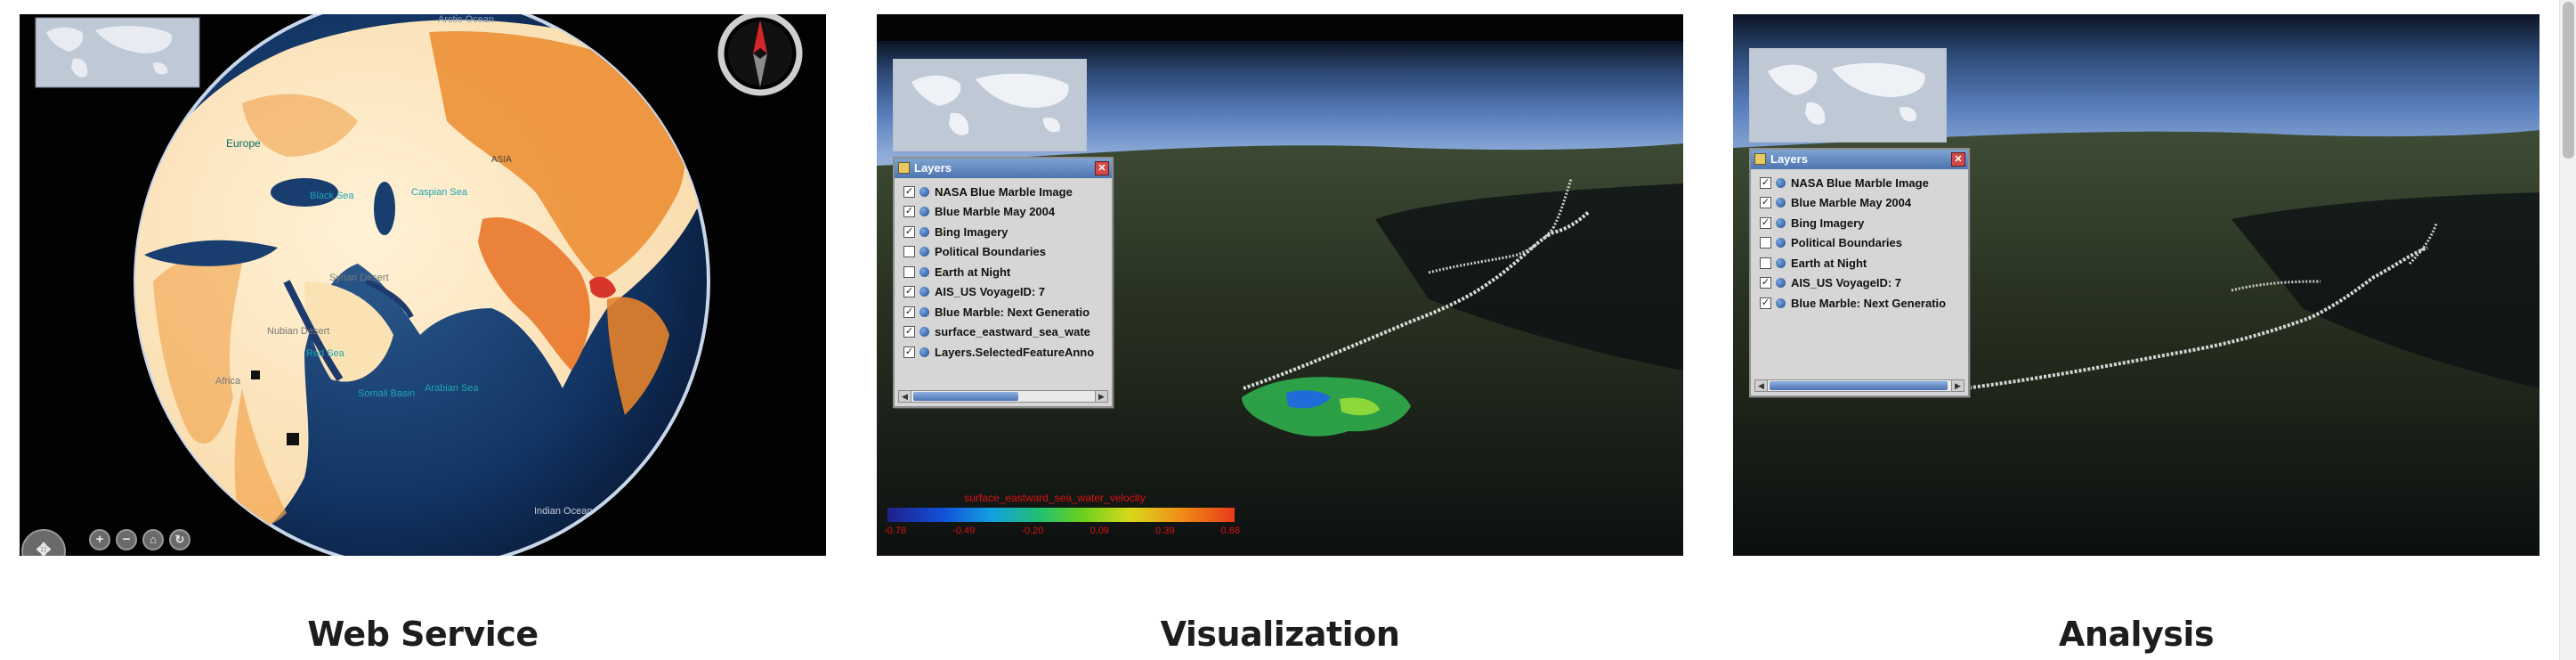  What do you see at coordinates (127, 539) in the screenshot?
I see `zoom-out-icon: −` at bounding box center [127, 539].